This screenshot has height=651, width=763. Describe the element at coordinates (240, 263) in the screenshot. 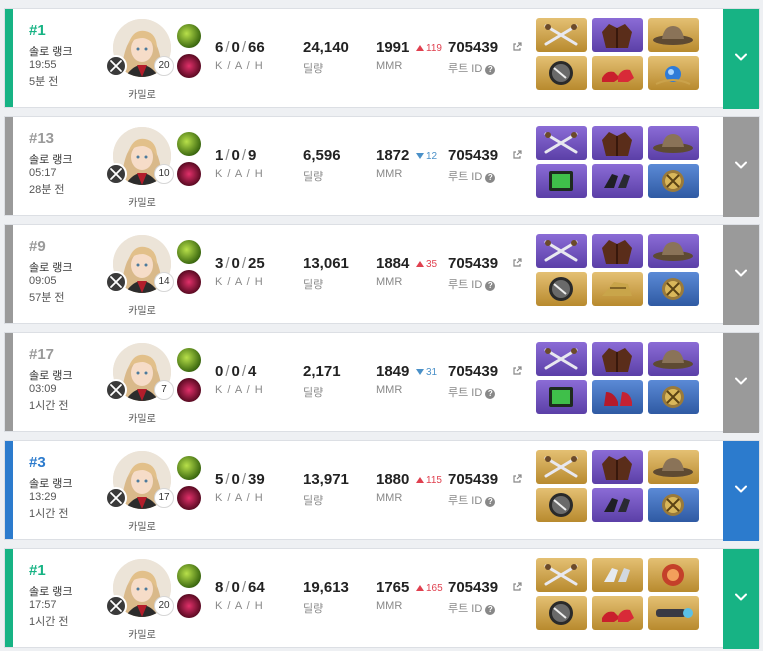

I see `kda-value: 3/0/25` at that location.